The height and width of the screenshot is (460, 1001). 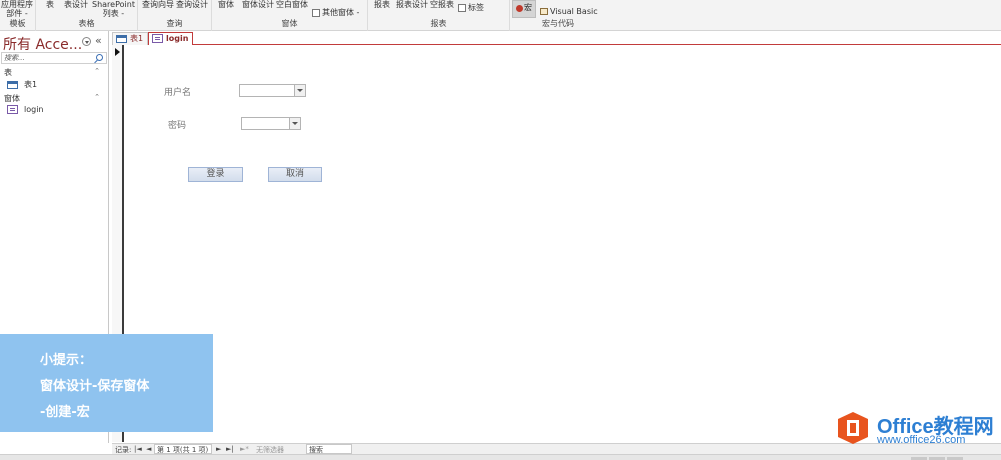 I want to click on nav-item-label: login, so click(x=34, y=109).